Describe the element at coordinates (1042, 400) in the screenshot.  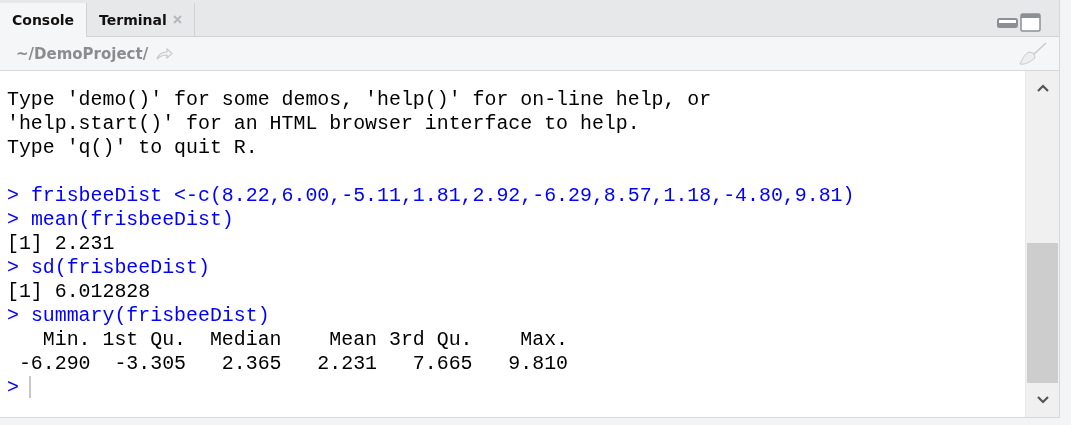
I see `scroll-down-icon` at that location.